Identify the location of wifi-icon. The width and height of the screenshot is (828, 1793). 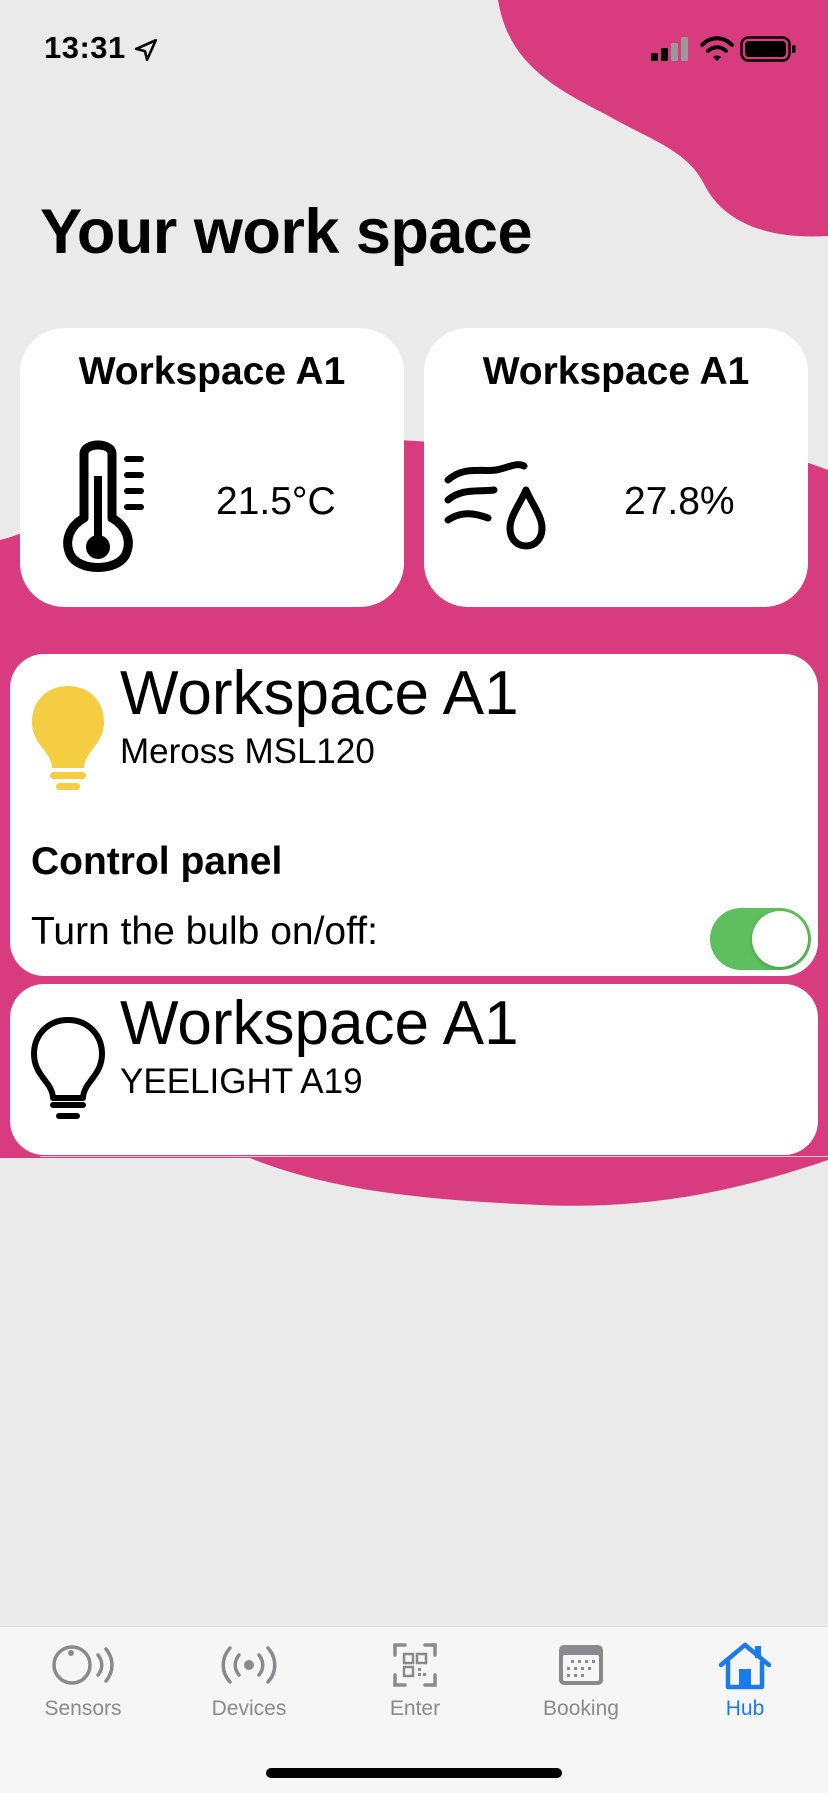
(717, 48).